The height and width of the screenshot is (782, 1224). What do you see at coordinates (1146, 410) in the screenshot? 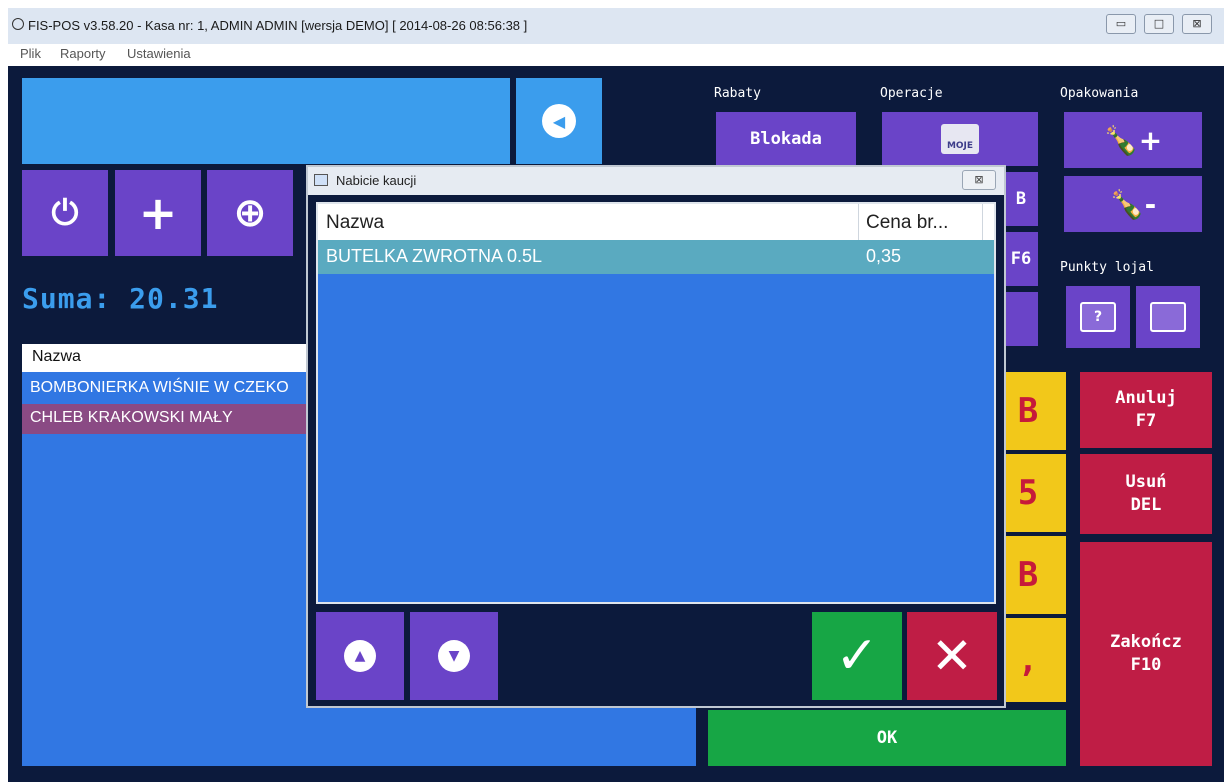
I see `anuluj-button: Anuluj F7` at bounding box center [1146, 410].